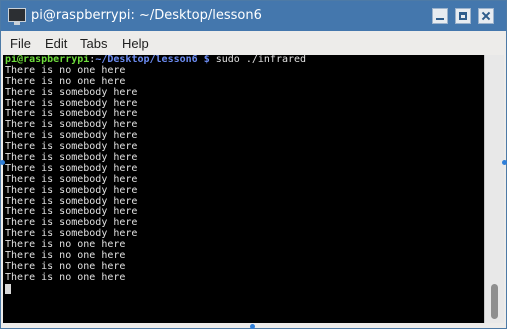 Image resolution: width=507 pixels, height=329 pixels. What do you see at coordinates (17, 16) in the screenshot?
I see `terminal-icon` at bounding box center [17, 16].